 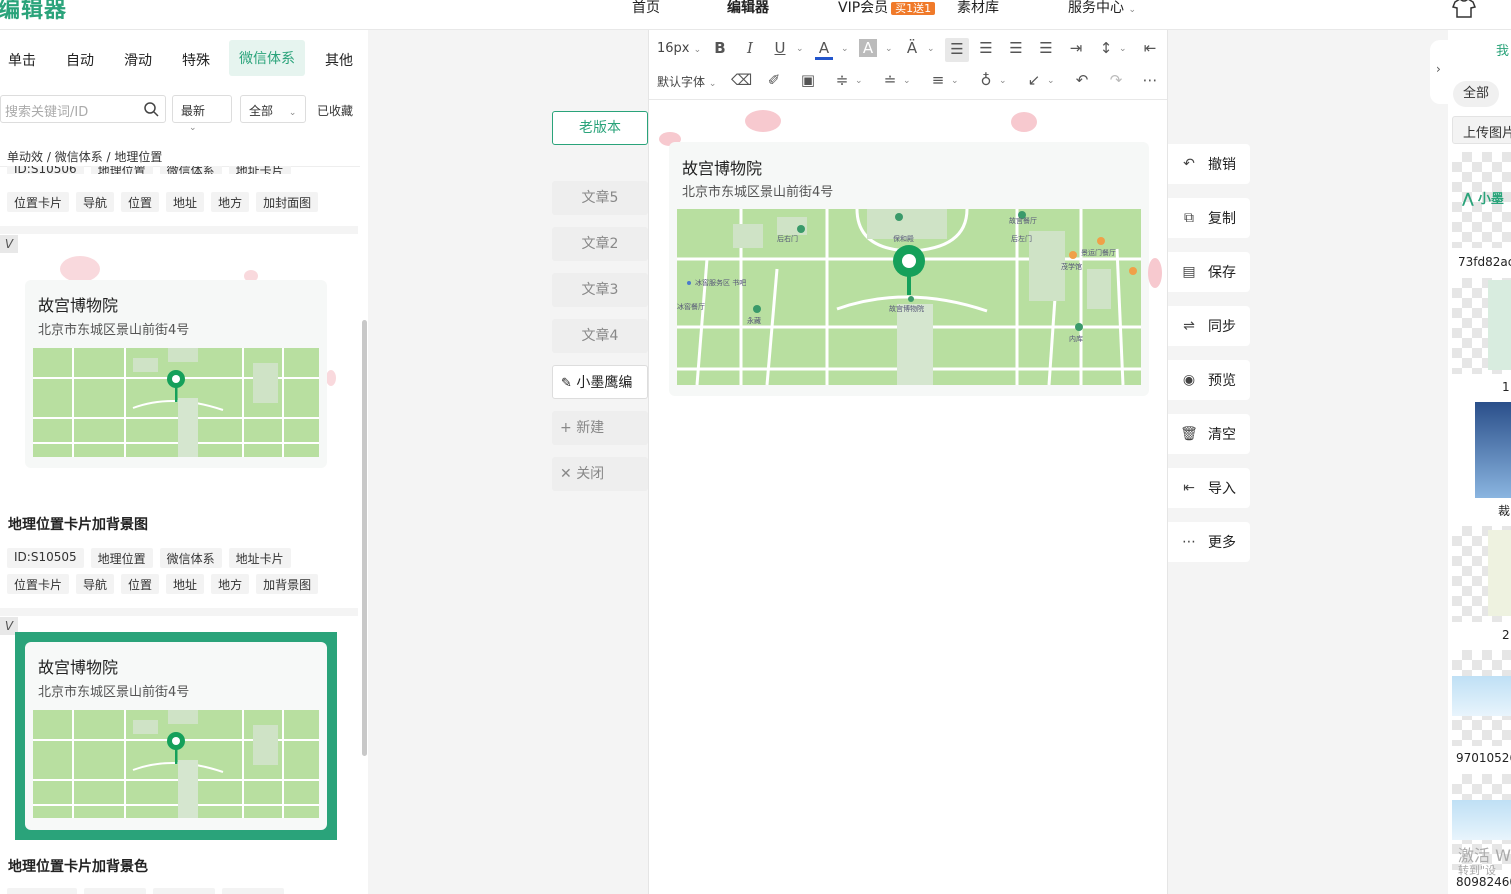 I want to click on article-tab: 文章3, so click(x=600, y=290).